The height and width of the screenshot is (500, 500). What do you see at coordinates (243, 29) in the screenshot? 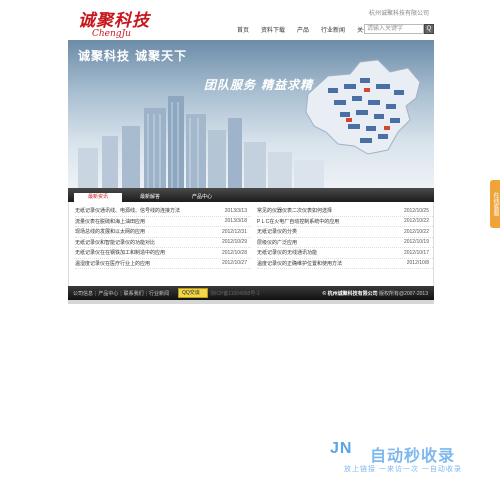
I see `nav-home: 首页` at bounding box center [243, 29].